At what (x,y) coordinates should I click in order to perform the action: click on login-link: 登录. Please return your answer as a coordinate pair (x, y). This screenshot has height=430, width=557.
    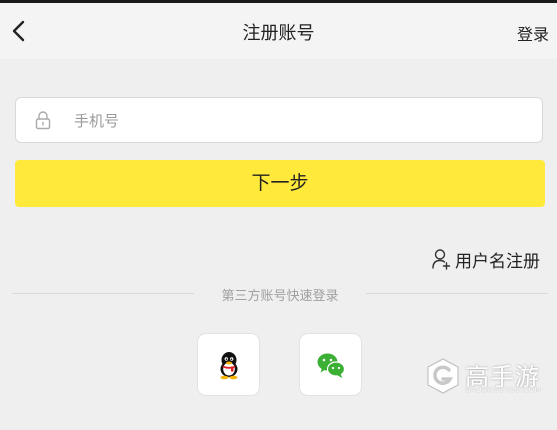
    Looking at the image, I should click on (533, 33).